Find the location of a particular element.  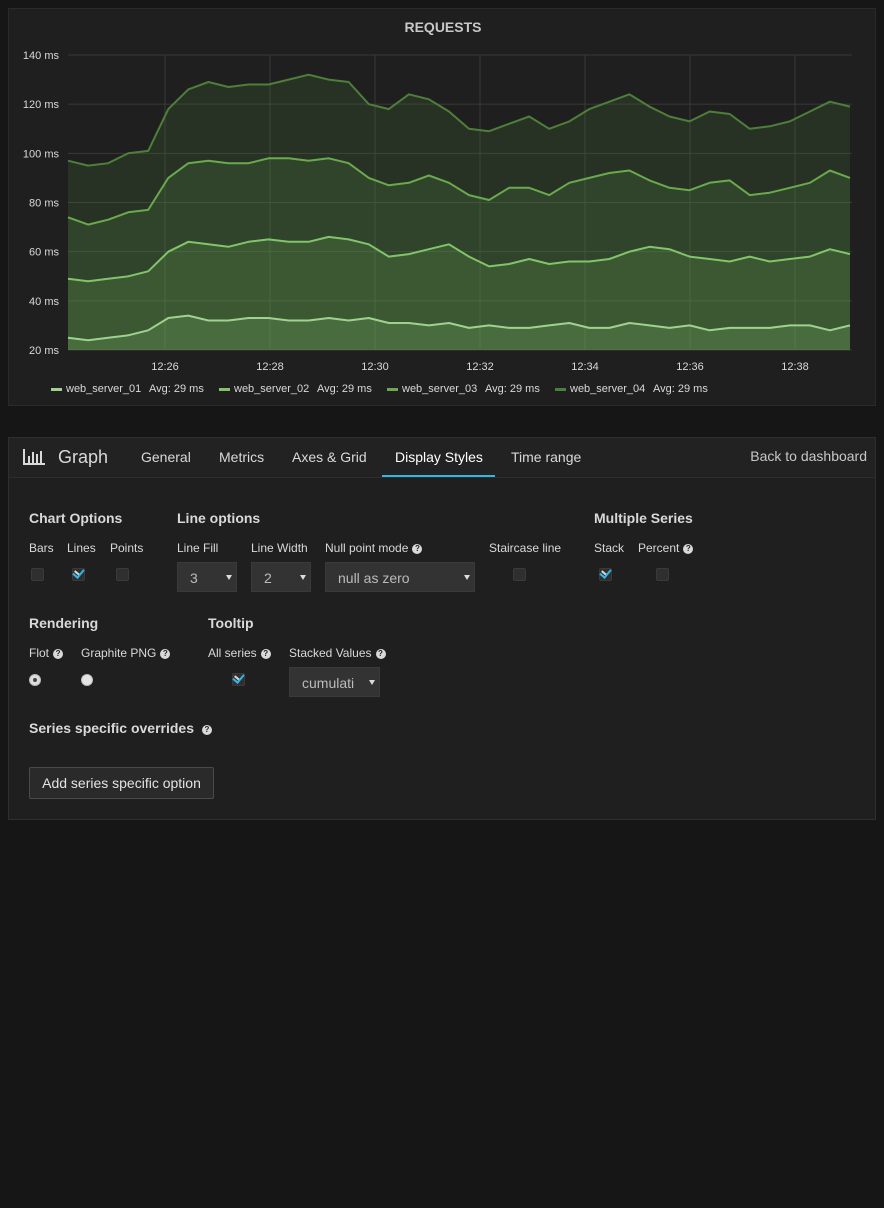

tab-general: General is located at coordinates (166, 457).